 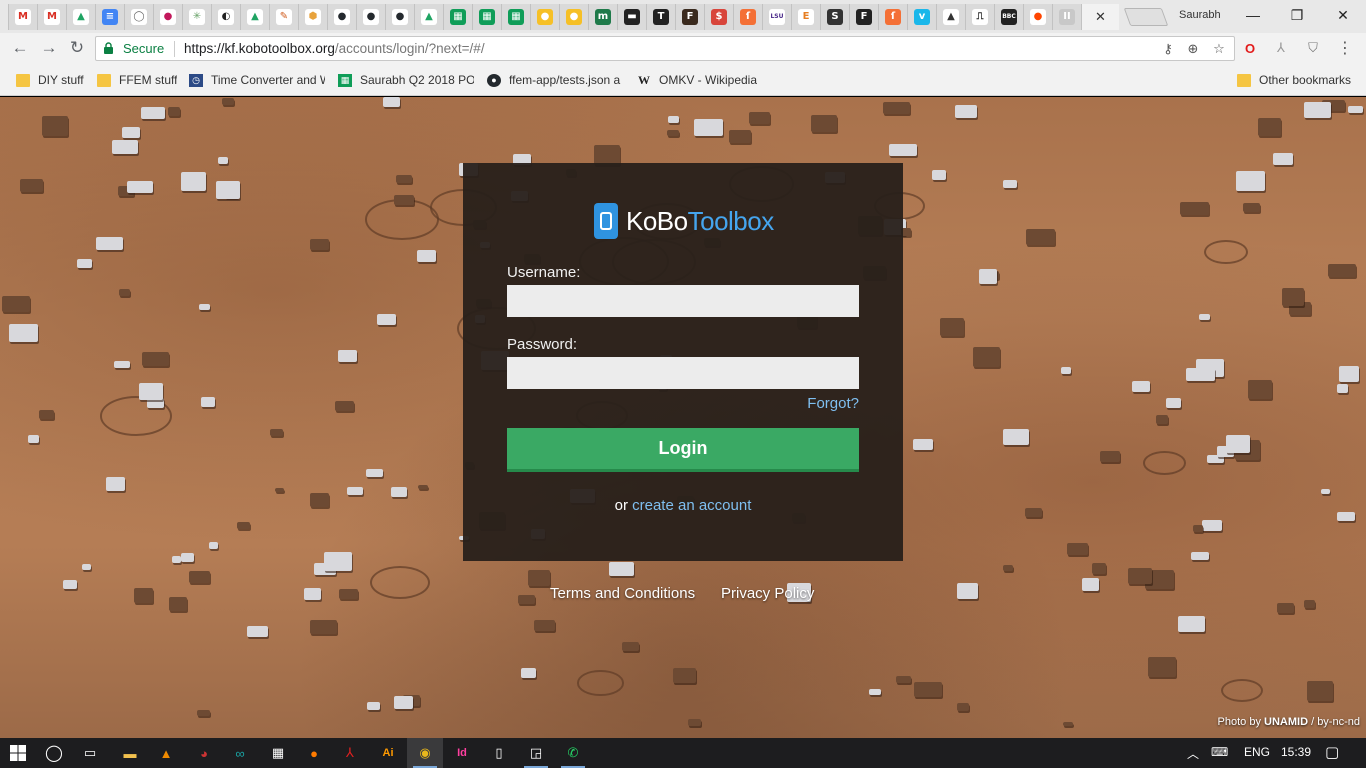 What do you see at coordinates (1253, 15) in the screenshot?
I see `minimize-button: —` at bounding box center [1253, 15].